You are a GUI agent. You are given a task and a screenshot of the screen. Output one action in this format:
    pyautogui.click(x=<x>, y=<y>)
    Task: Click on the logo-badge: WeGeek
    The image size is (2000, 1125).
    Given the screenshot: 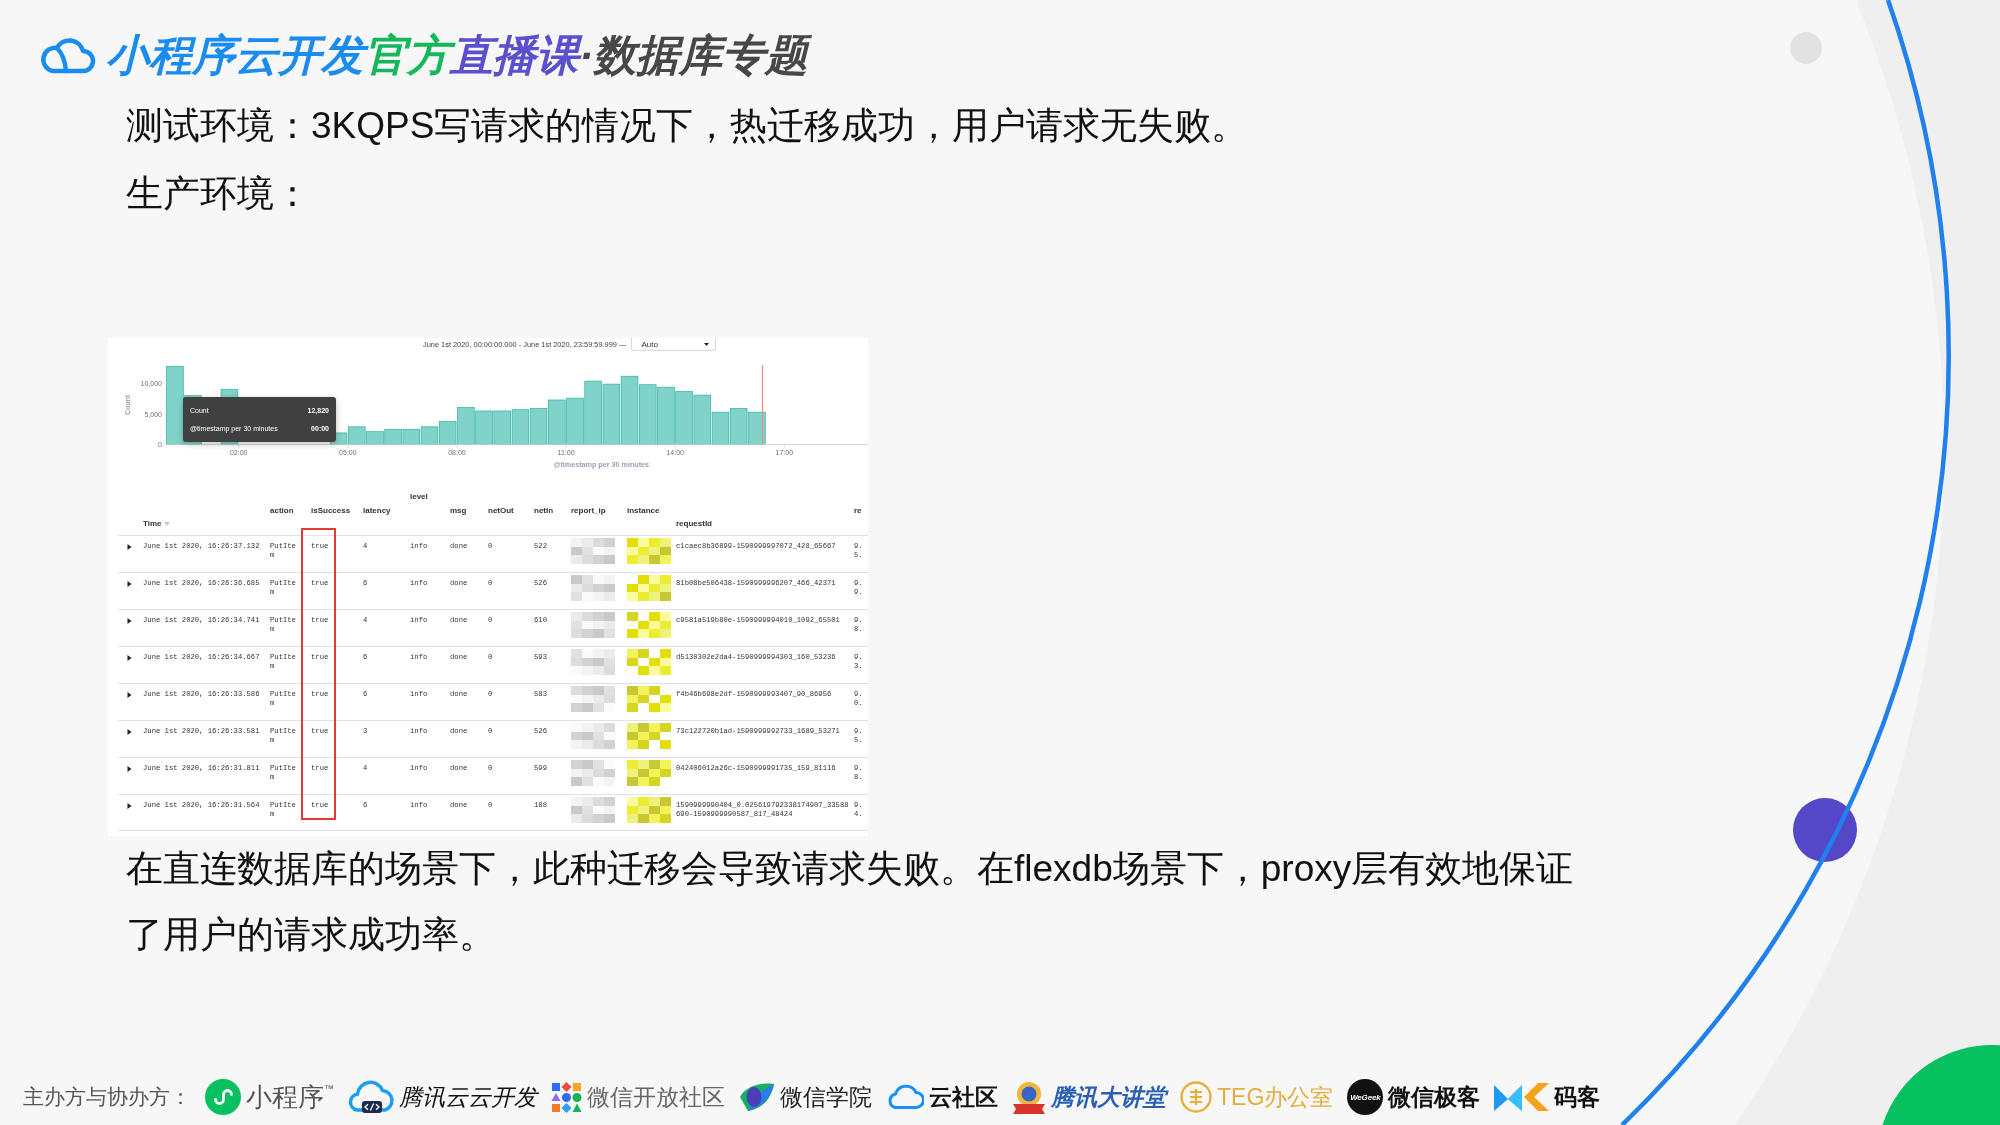 What is the action you would take?
    pyautogui.click(x=1365, y=1097)
    